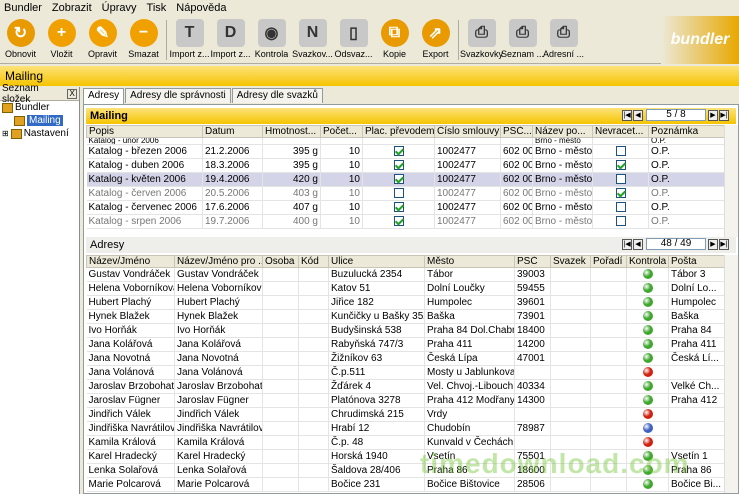 This screenshot has height=494, width=739. What do you see at coordinates (469, 330) in the screenshot?
I see `table-cell: Praha 84 Dol.Chabry` at bounding box center [469, 330].